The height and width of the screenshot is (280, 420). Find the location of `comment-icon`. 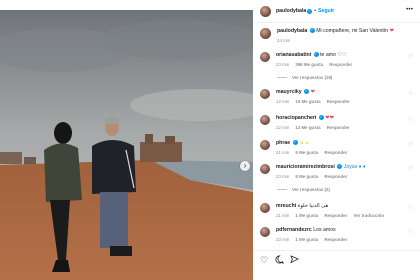

comment-icon is located at coordinates (279, 260).